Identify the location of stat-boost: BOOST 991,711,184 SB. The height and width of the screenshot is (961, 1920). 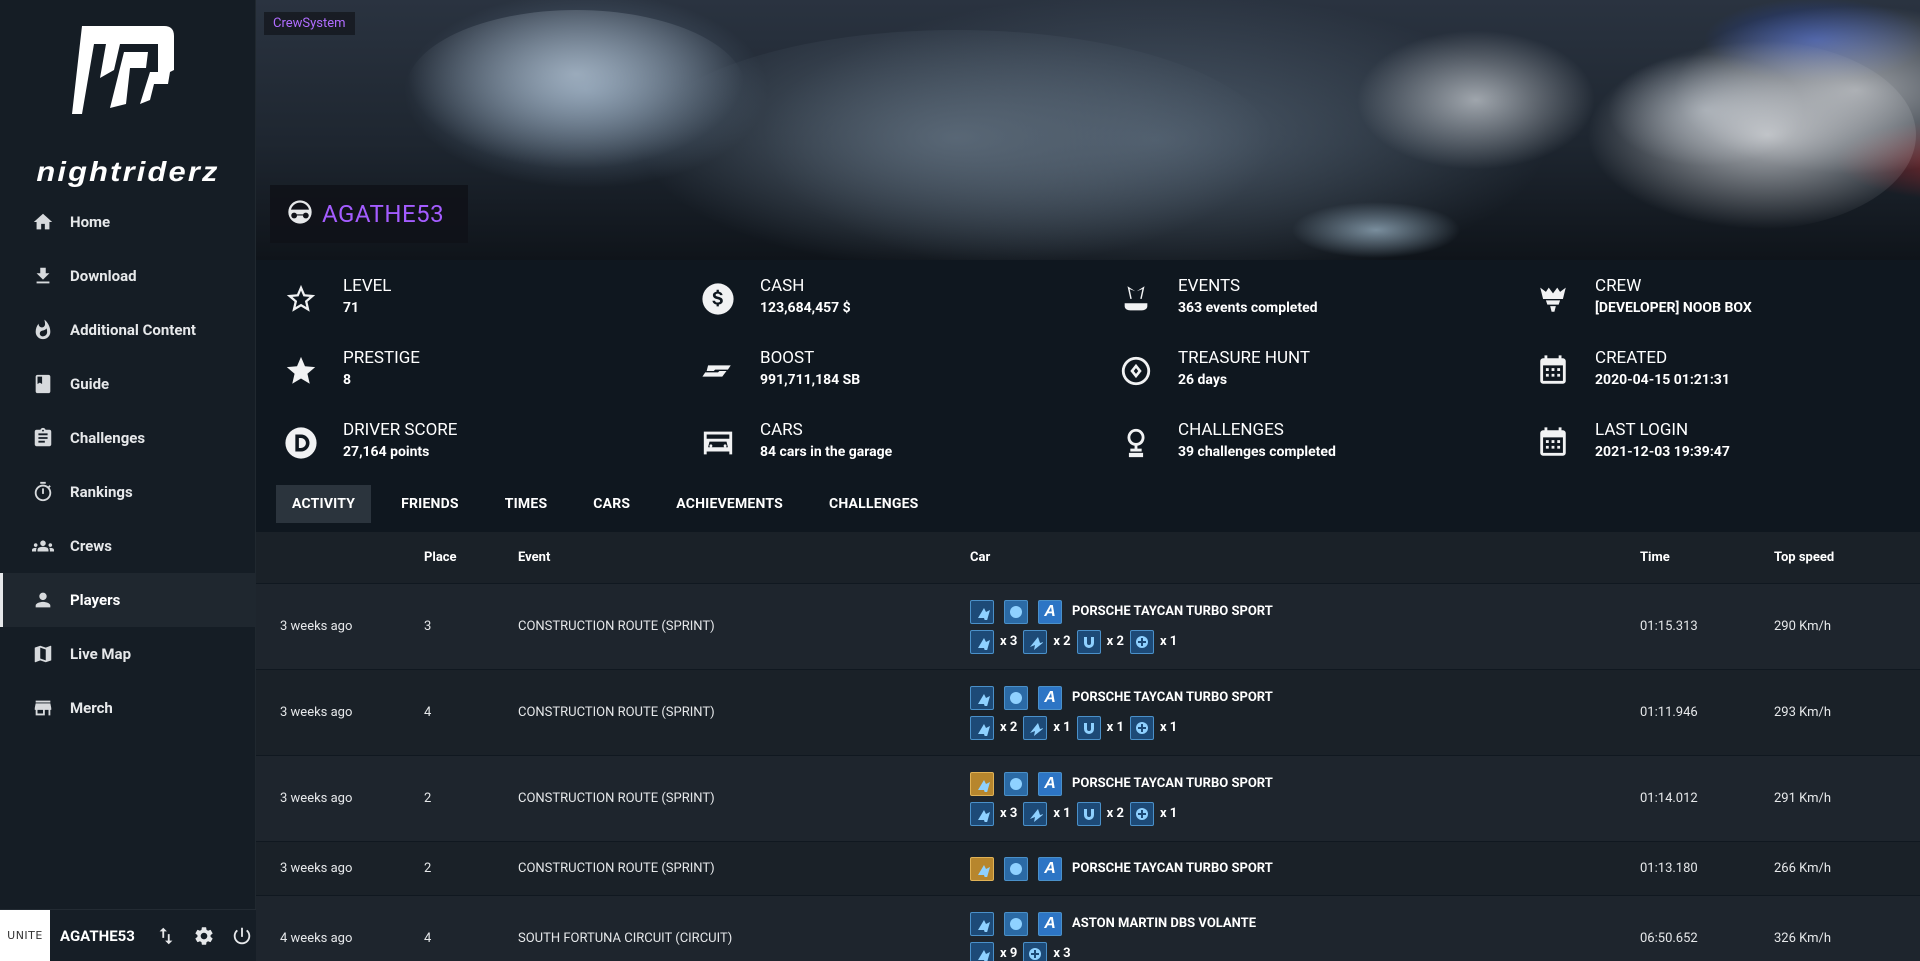
(779, 372).